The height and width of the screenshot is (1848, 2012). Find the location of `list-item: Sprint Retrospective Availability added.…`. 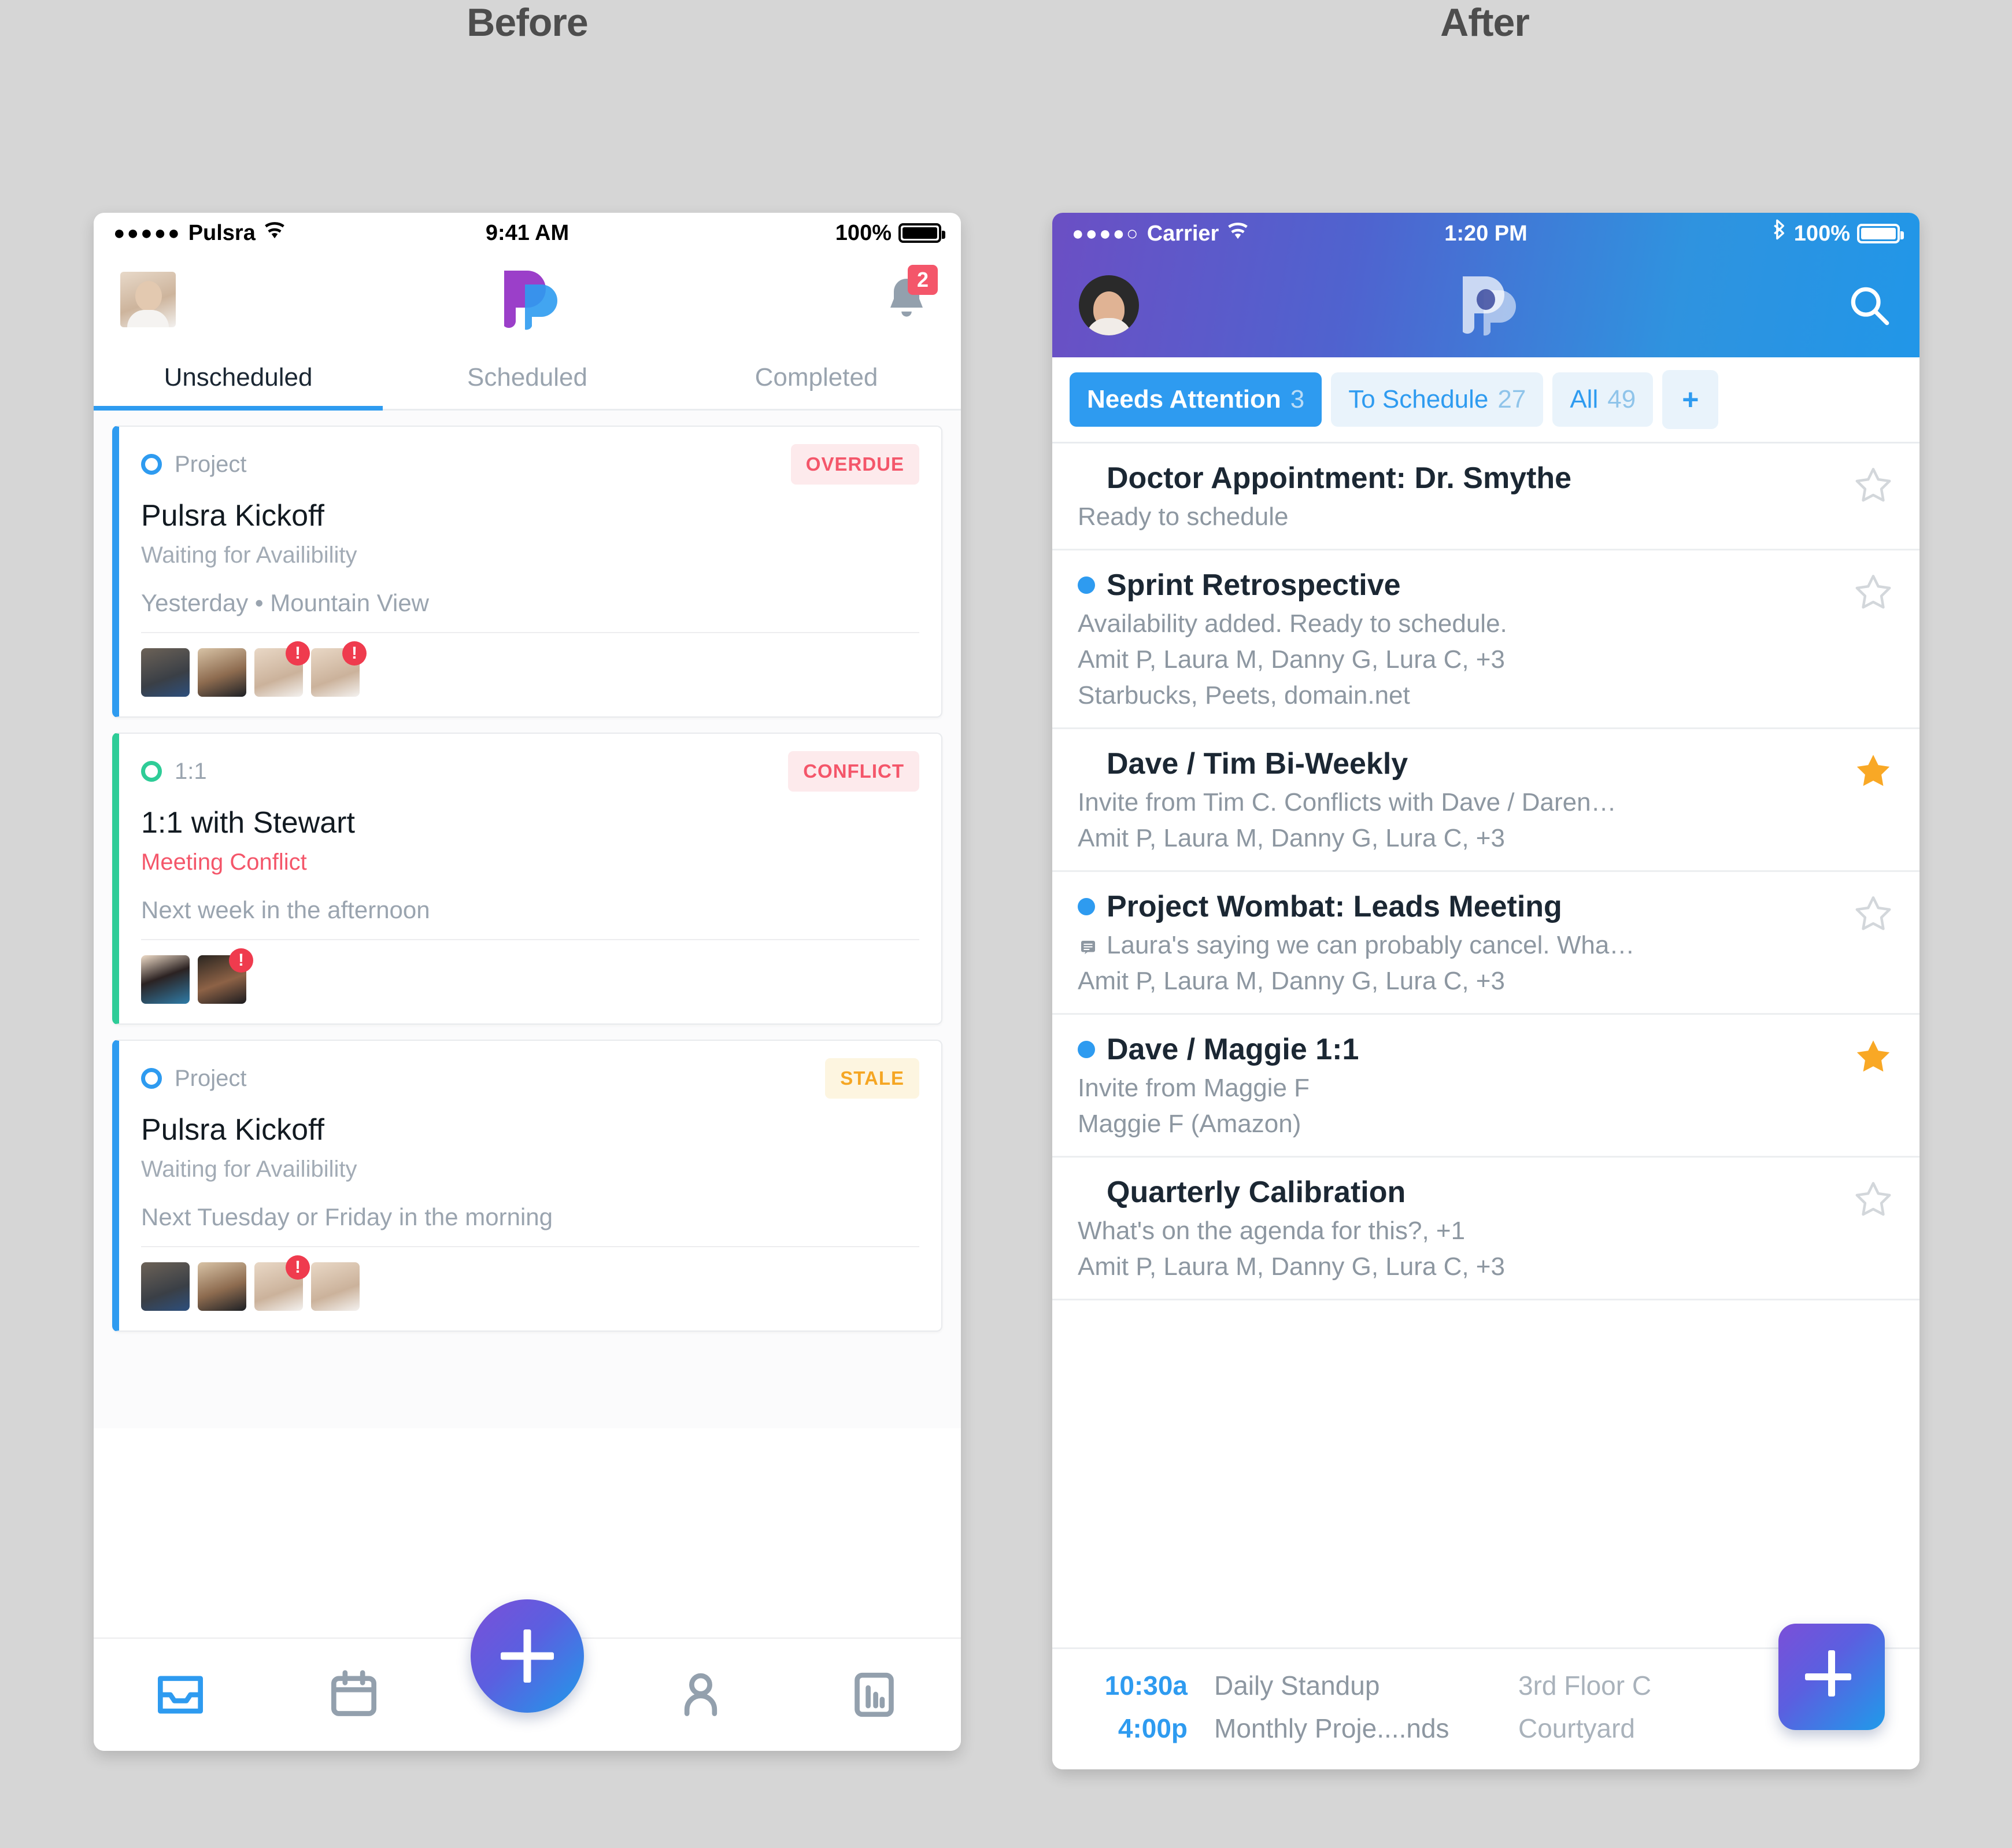

list-item: Sprint Retrospective Availability added.… is located at coordinates (1485, 639).